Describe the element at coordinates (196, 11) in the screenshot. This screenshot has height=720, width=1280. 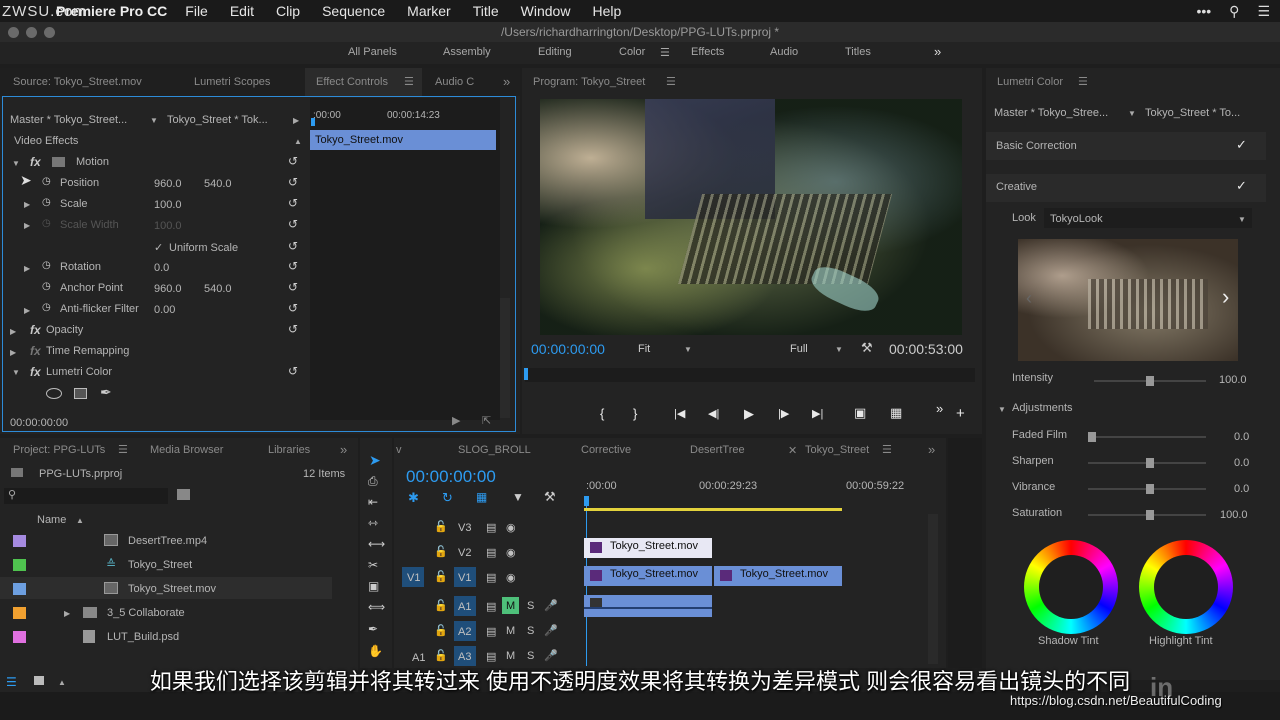
I see `menu-file: File` at that location.